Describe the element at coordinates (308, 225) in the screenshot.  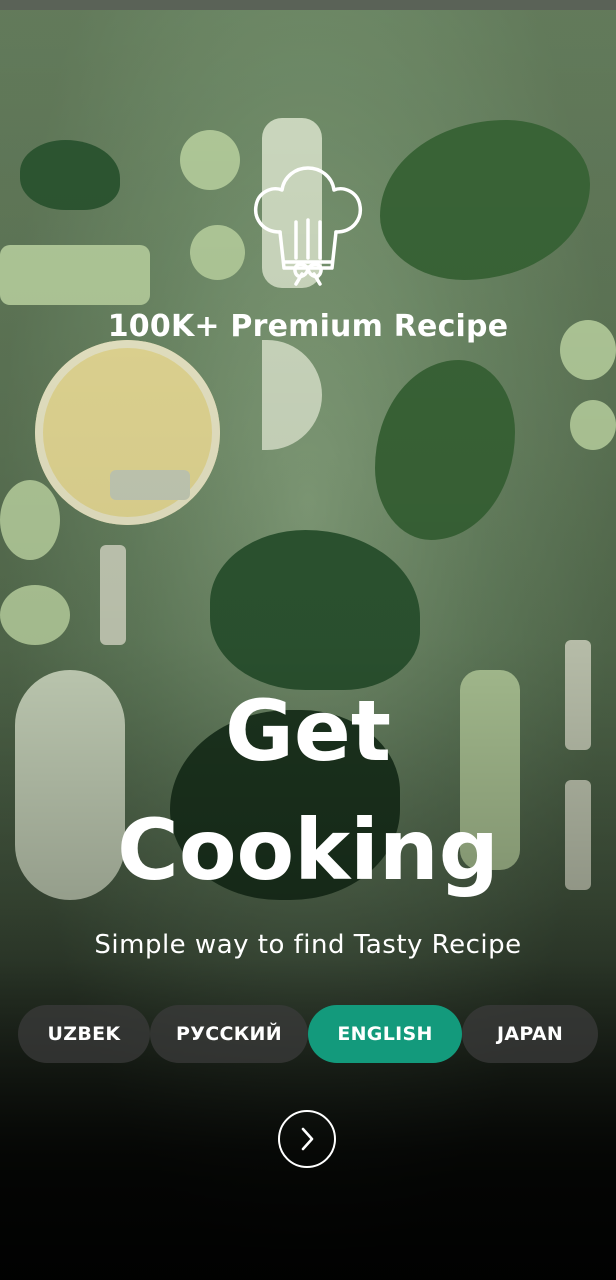
I see `chef-hat-icon` at that location.